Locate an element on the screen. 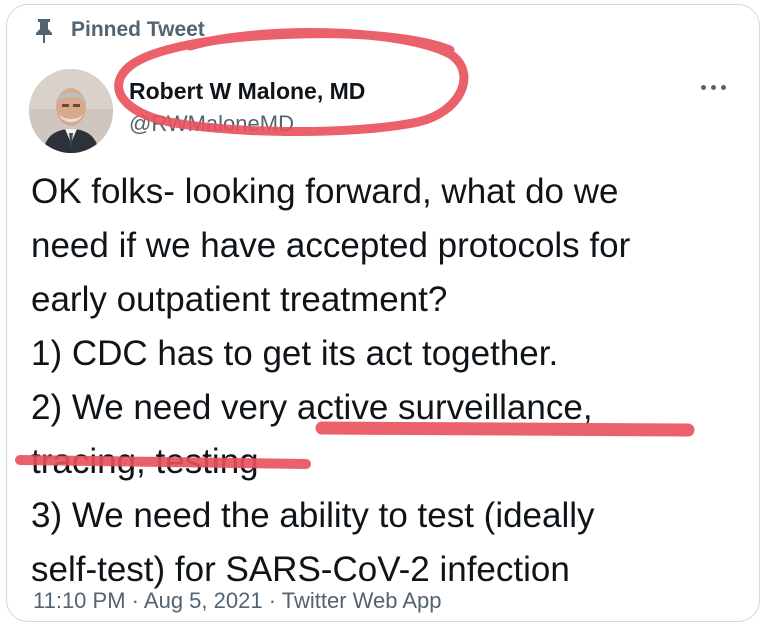 This screenshot has height=628, width=768. author-handle: @RWMaloneMD is located at coordinates (247, 124).